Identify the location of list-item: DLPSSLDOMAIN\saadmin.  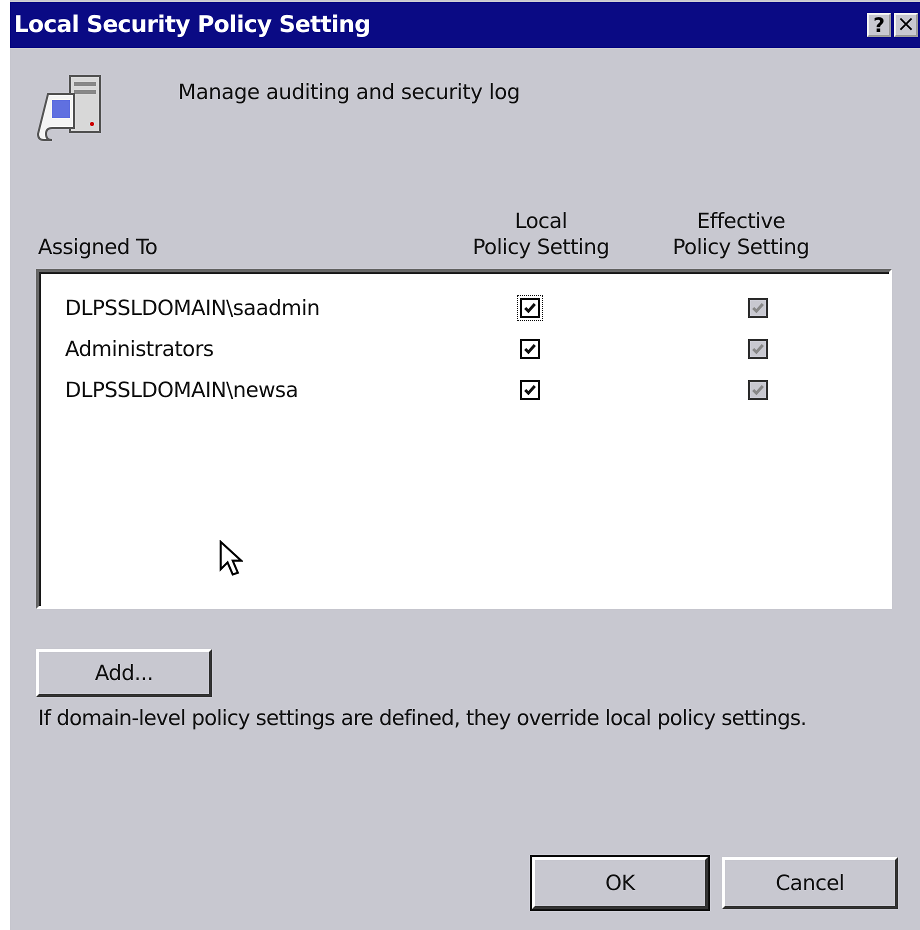
(181, 308).